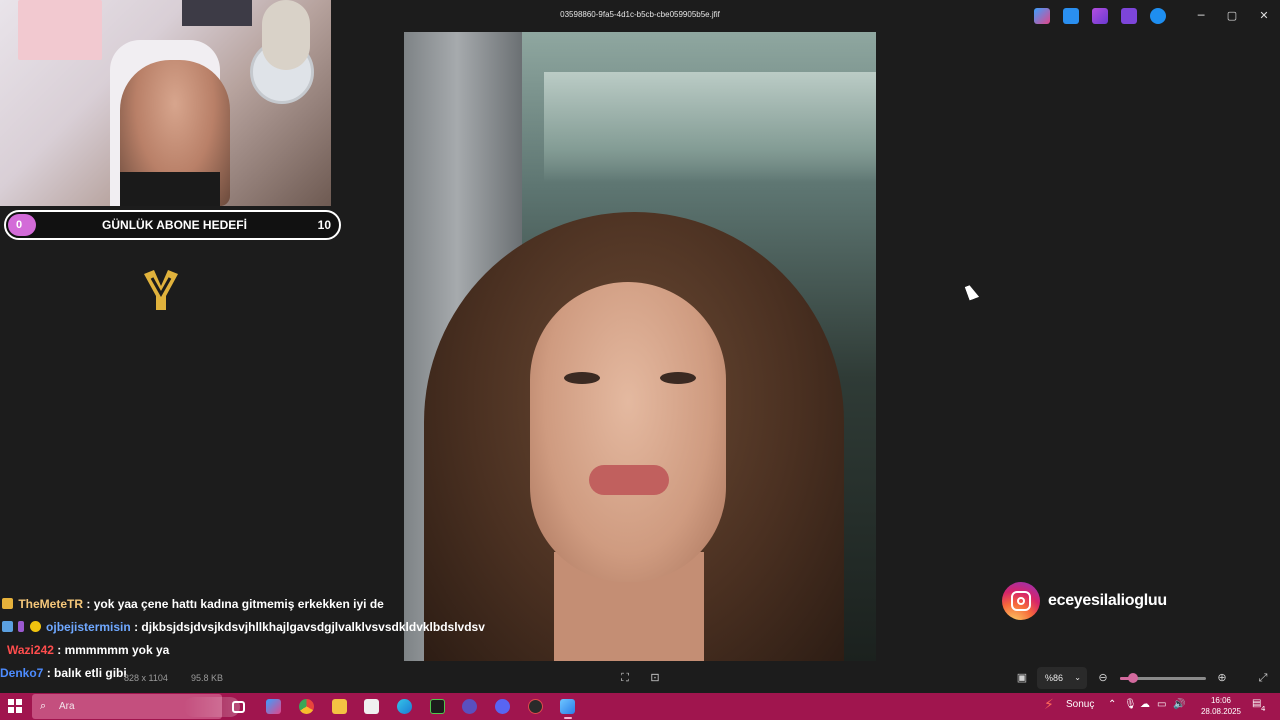 This screenshot has width=1280, height=720. Describe the element at coordinates (238, 707) in the screenshot. I see `task-view-icon` at that location.